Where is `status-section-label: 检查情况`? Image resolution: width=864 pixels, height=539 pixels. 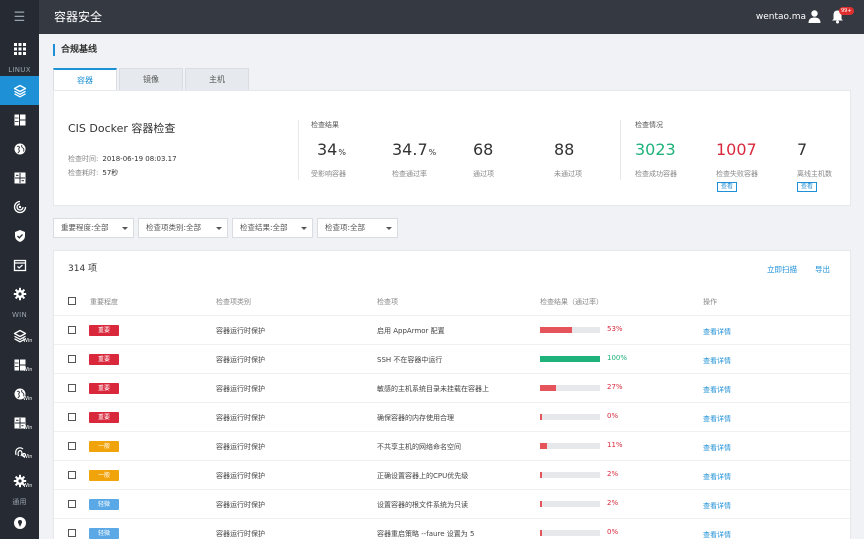 status-section-label: 检查情况 is located at coordinates (649, 125).